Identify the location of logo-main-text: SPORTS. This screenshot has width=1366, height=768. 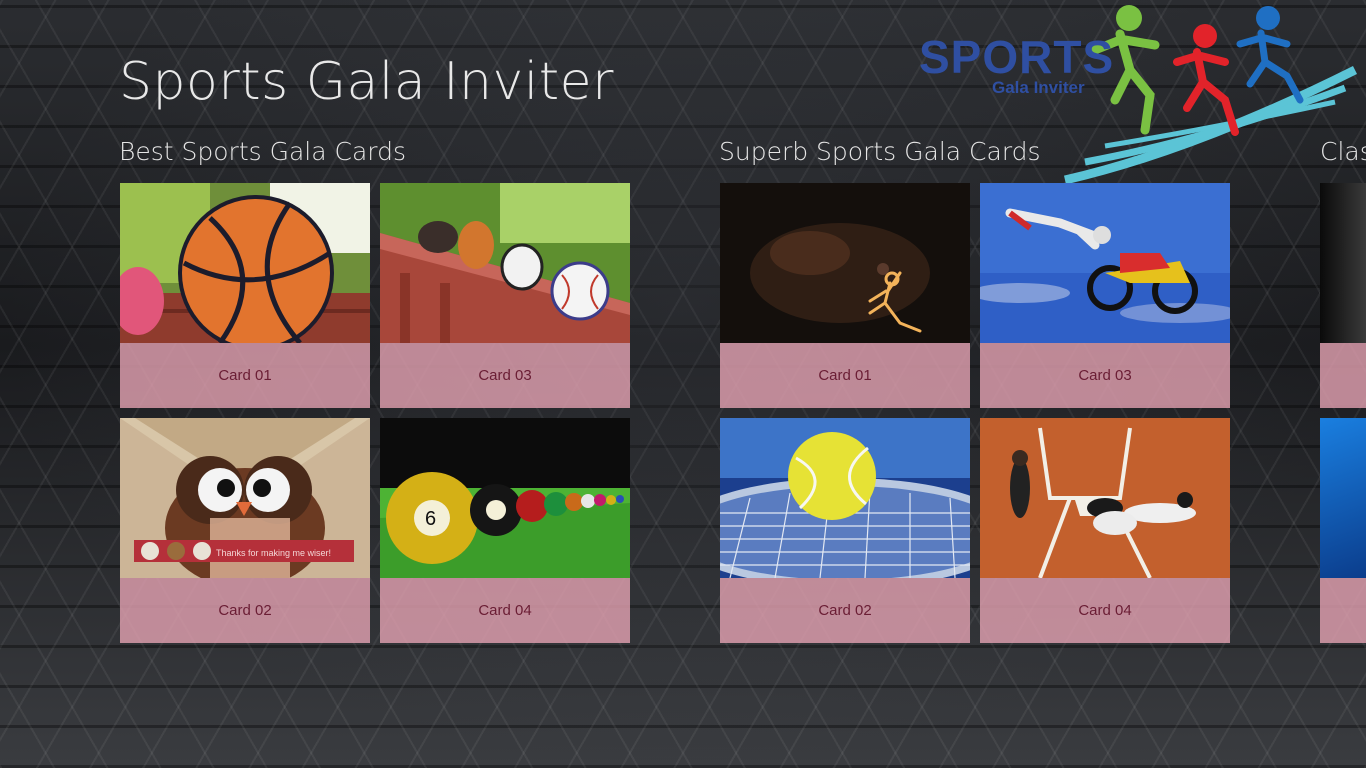
(1017, 57).